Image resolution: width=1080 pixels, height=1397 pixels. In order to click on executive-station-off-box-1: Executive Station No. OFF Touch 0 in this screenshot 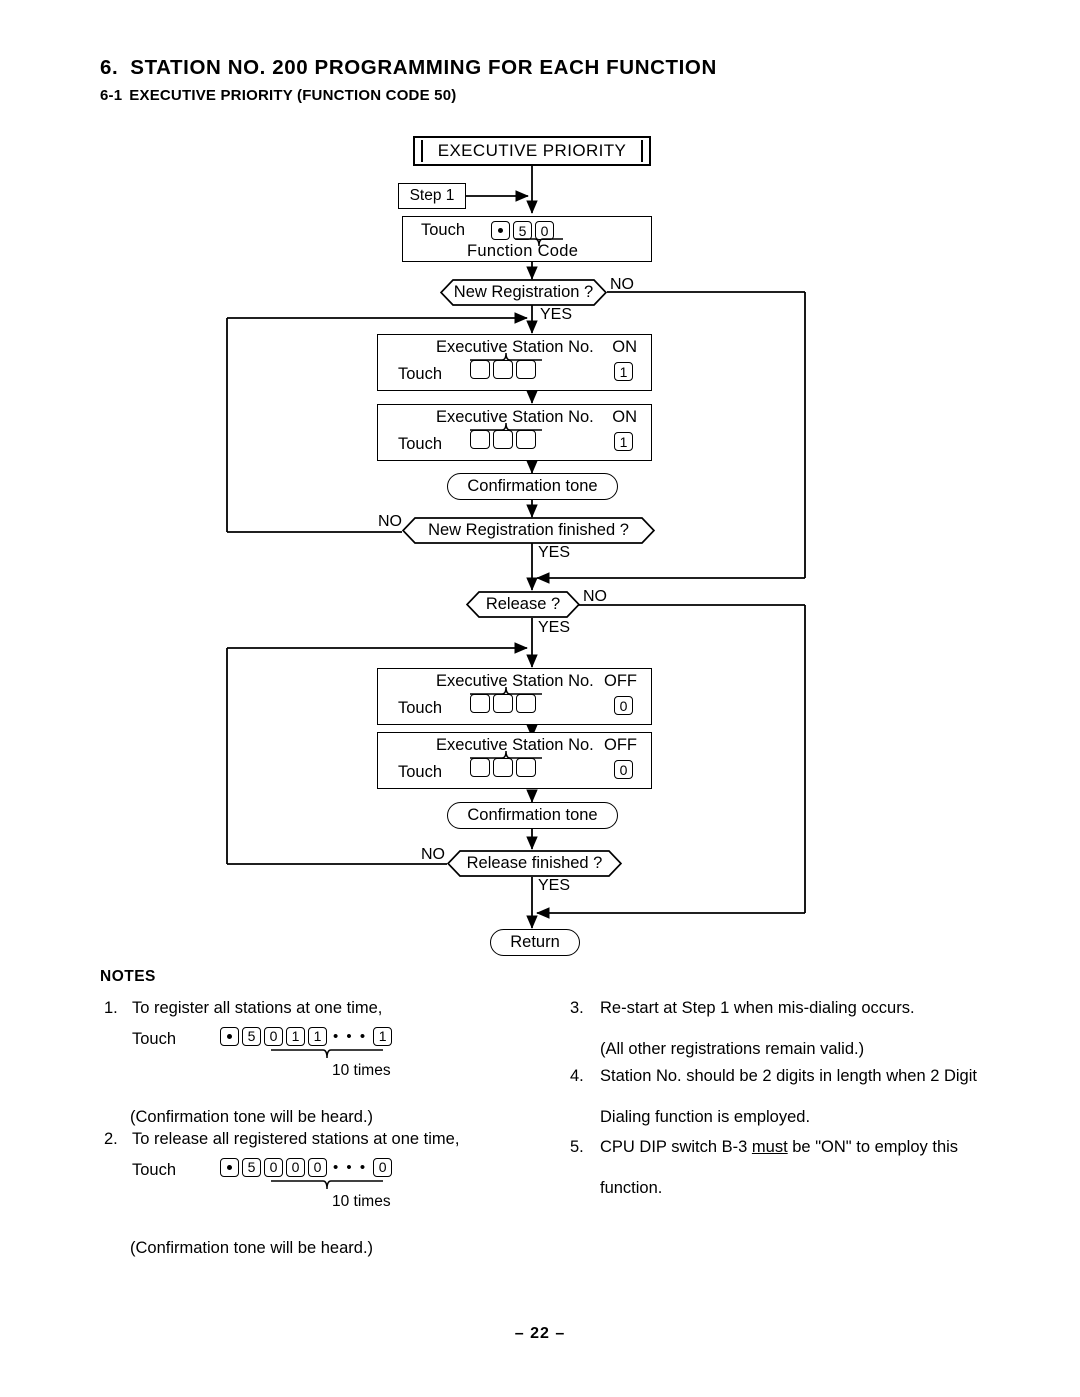, I will do `click(514, 696)`.